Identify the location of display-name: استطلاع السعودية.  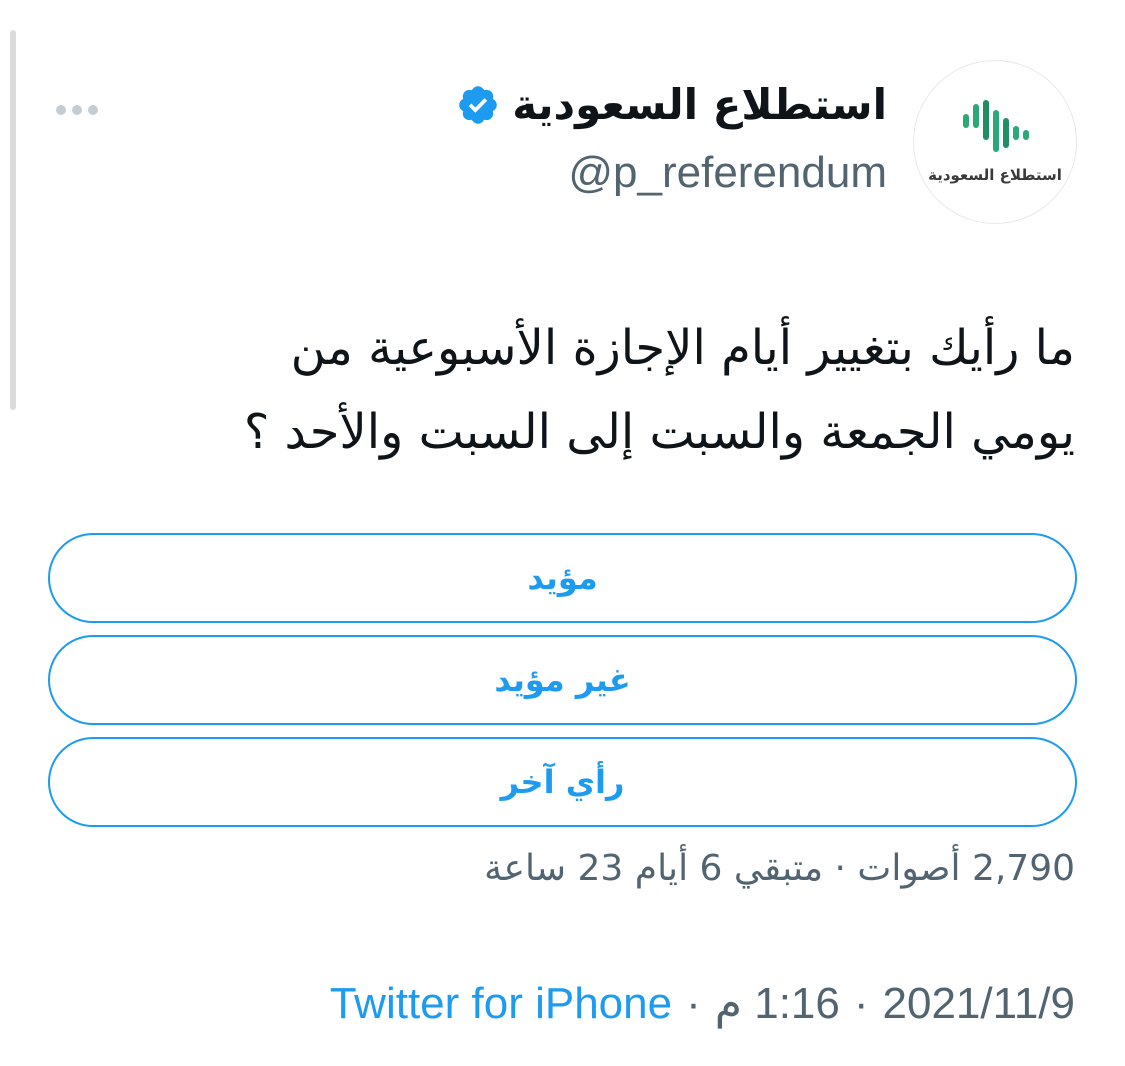
(699, 104).